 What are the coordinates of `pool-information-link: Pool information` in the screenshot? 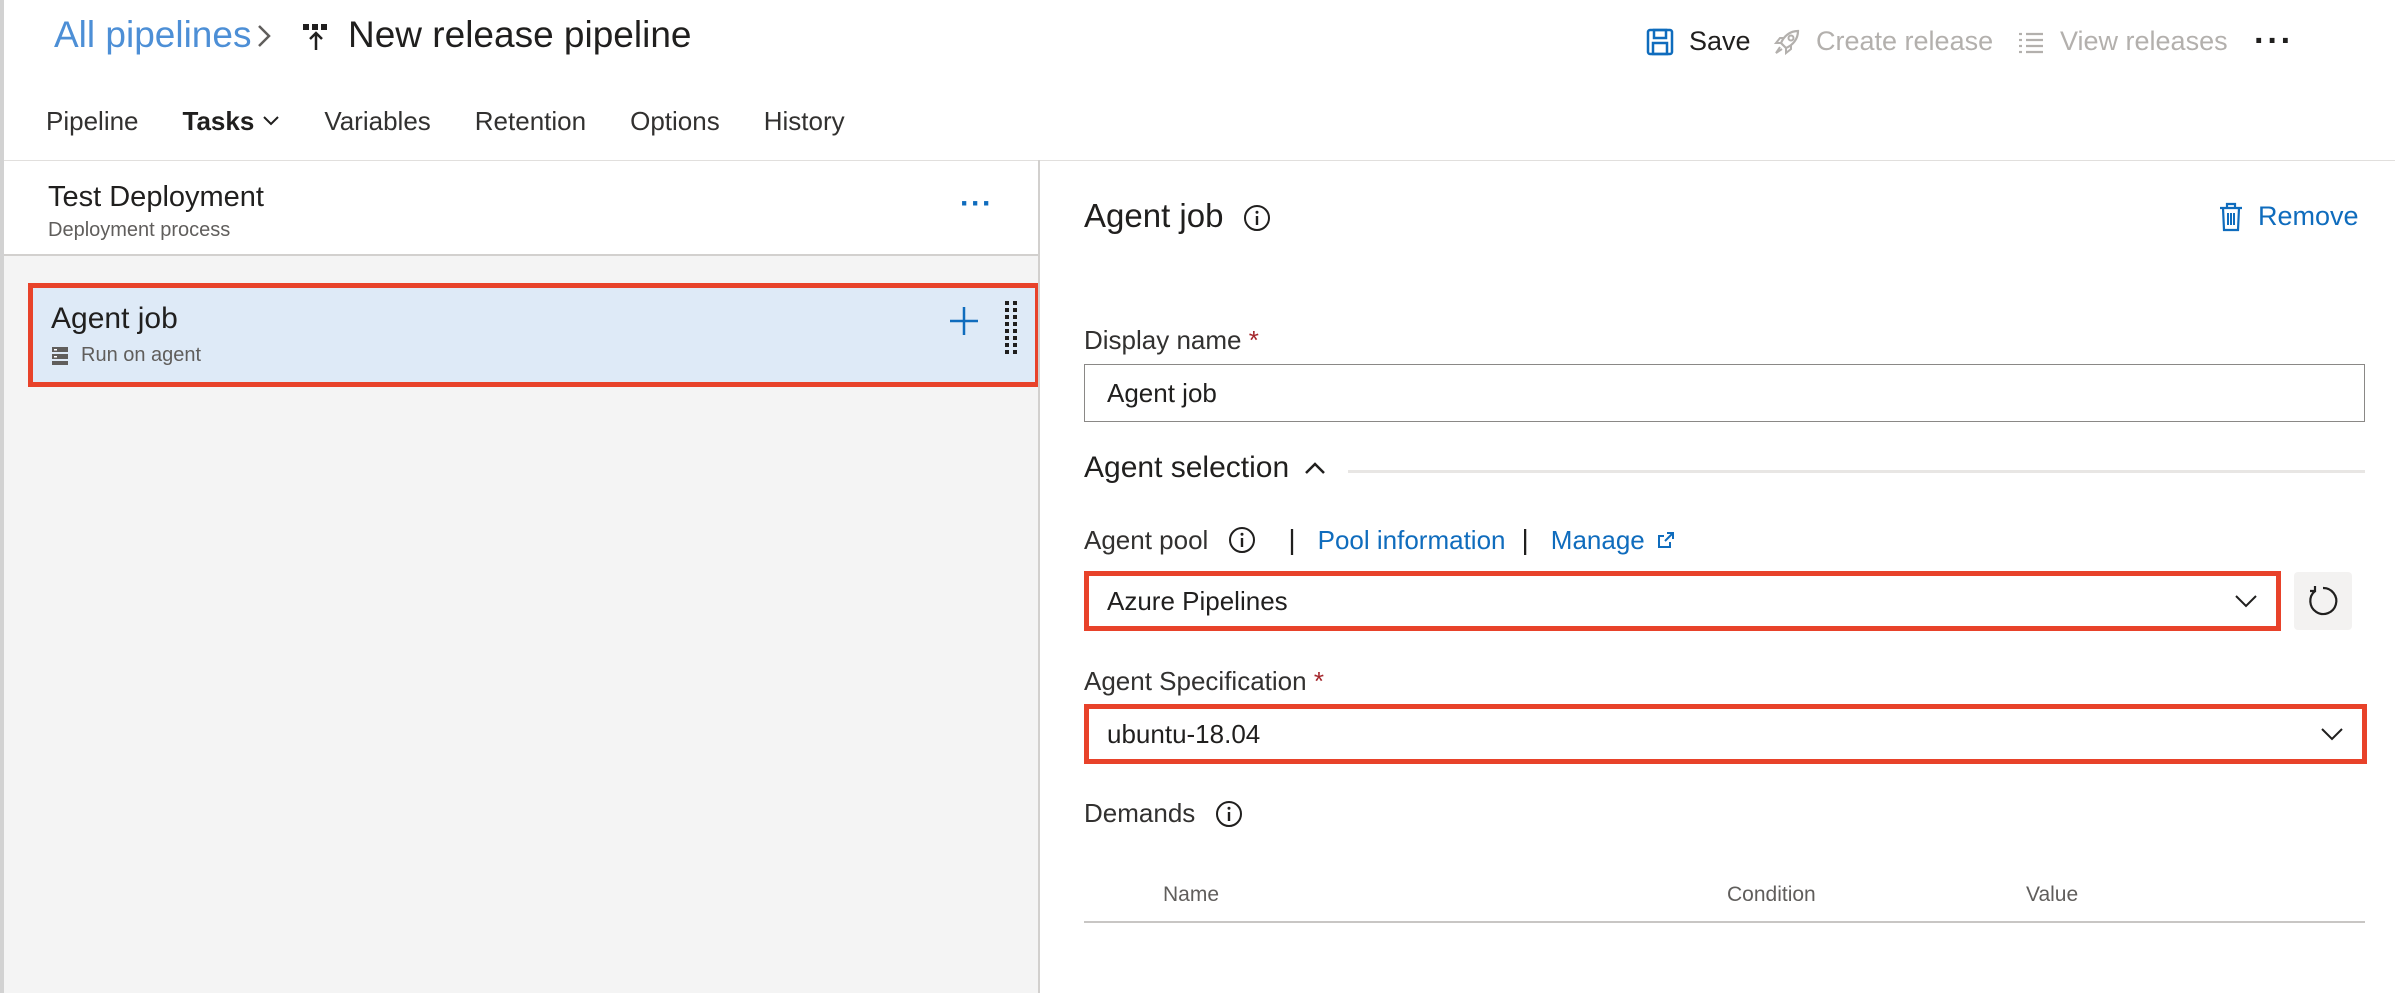 It's located at (1412, 540).